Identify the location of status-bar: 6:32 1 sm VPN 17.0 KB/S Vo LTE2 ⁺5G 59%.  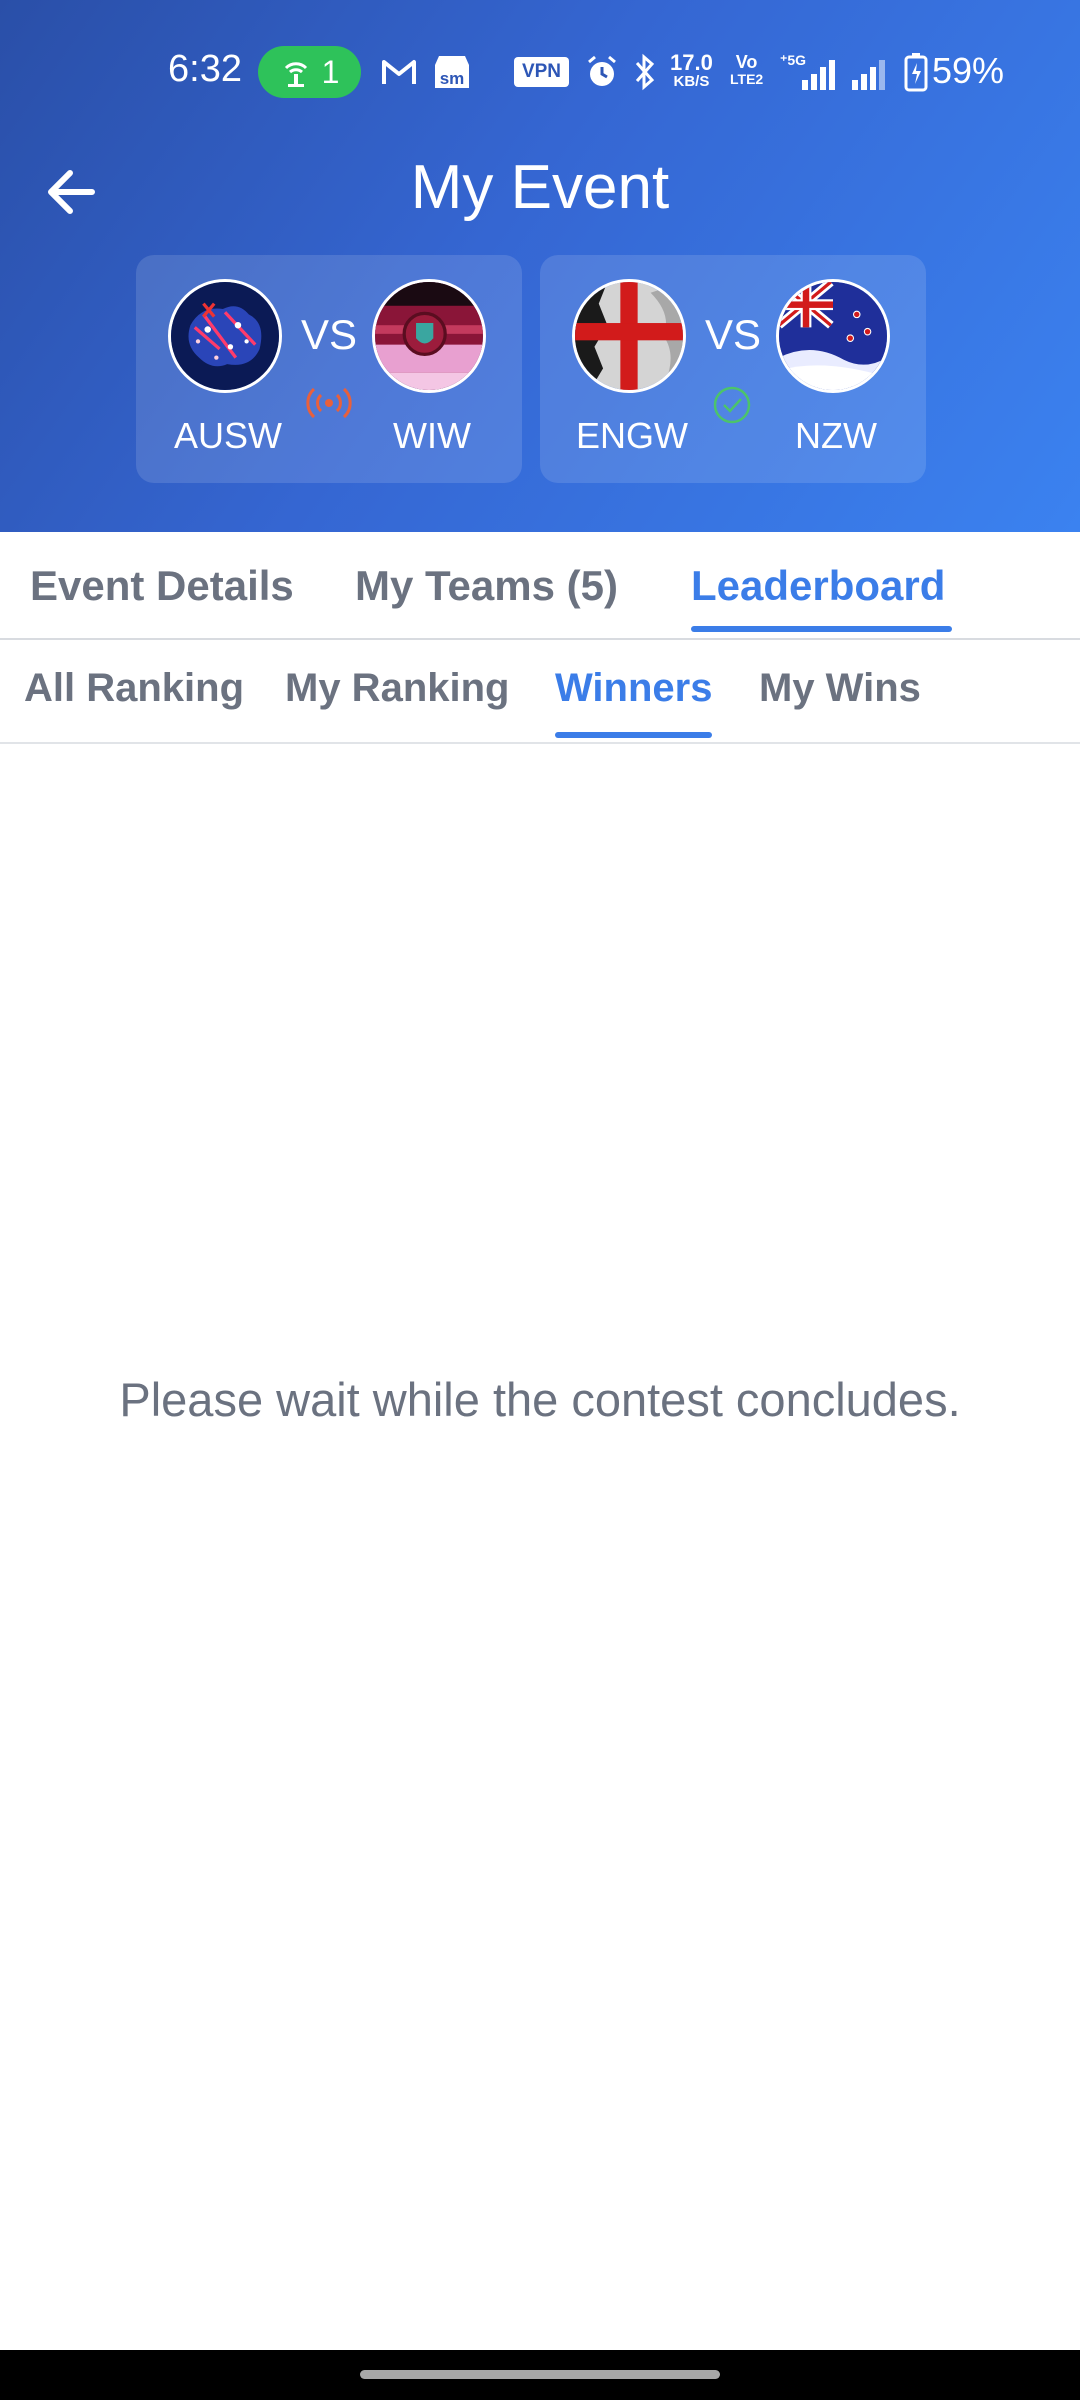
(540, 72).